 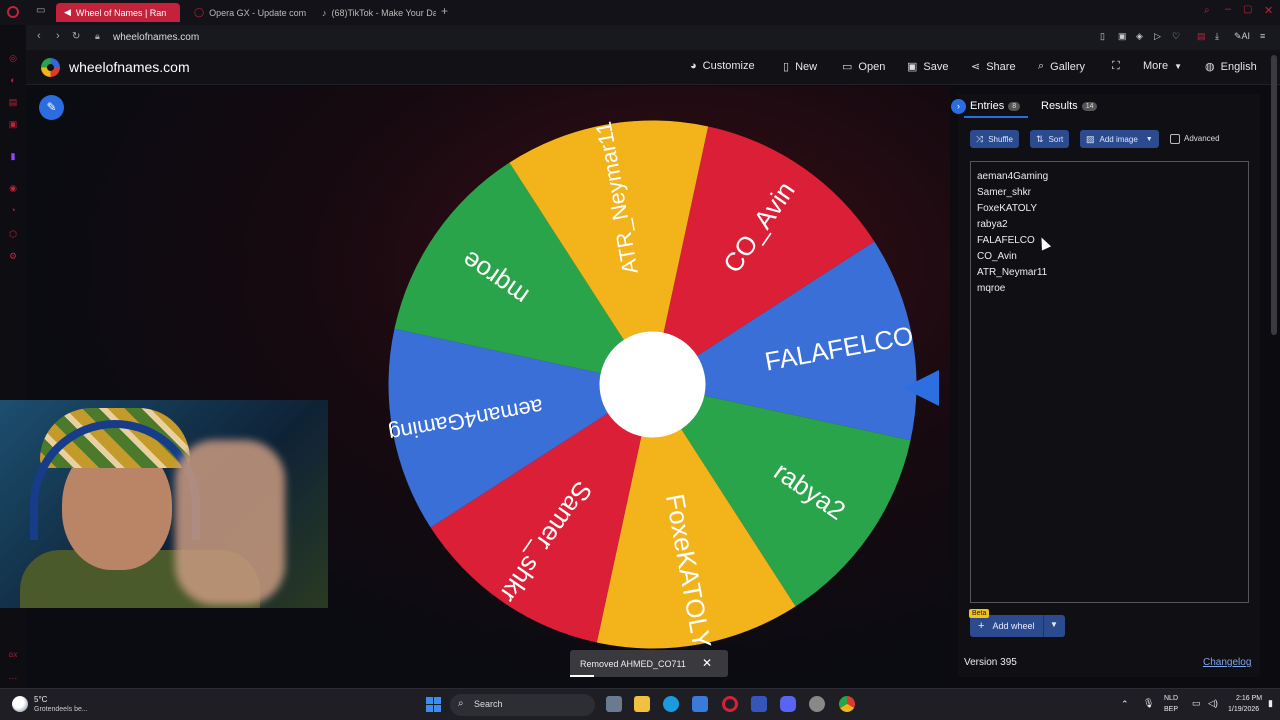 What do you see at coordinates (1242, 36) in the screenshot?
I see `ai-icon: ✎AI` at bounding box center [1242, 36].